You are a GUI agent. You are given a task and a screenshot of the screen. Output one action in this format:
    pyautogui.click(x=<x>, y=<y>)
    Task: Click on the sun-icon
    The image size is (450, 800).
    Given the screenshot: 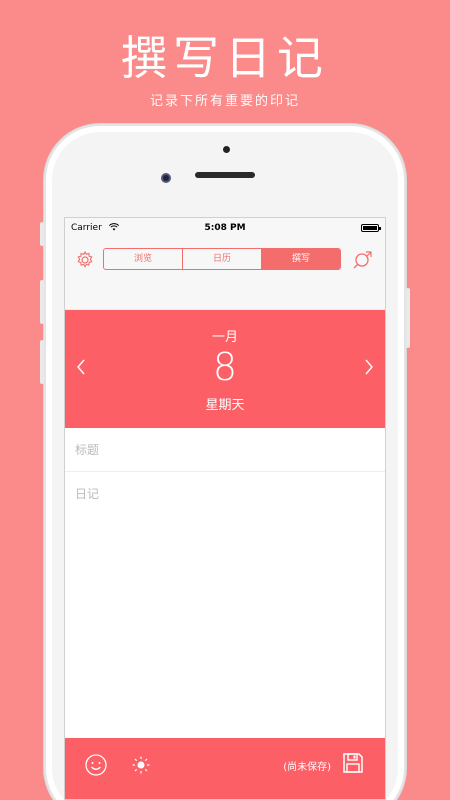 What is the action you would take?
    pyautogui.click(x=141, y=765)
    